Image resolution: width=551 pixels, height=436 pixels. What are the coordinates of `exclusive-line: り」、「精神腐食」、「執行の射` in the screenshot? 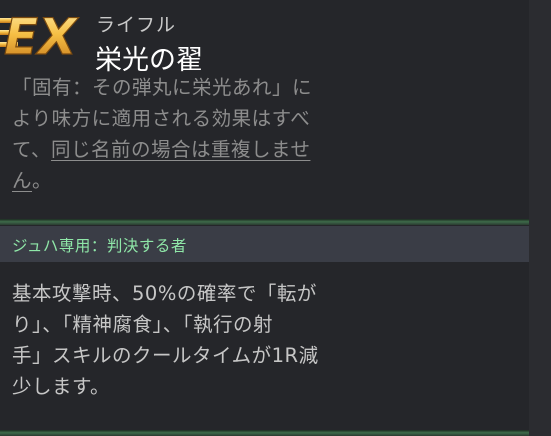 It's located at (143, 324).